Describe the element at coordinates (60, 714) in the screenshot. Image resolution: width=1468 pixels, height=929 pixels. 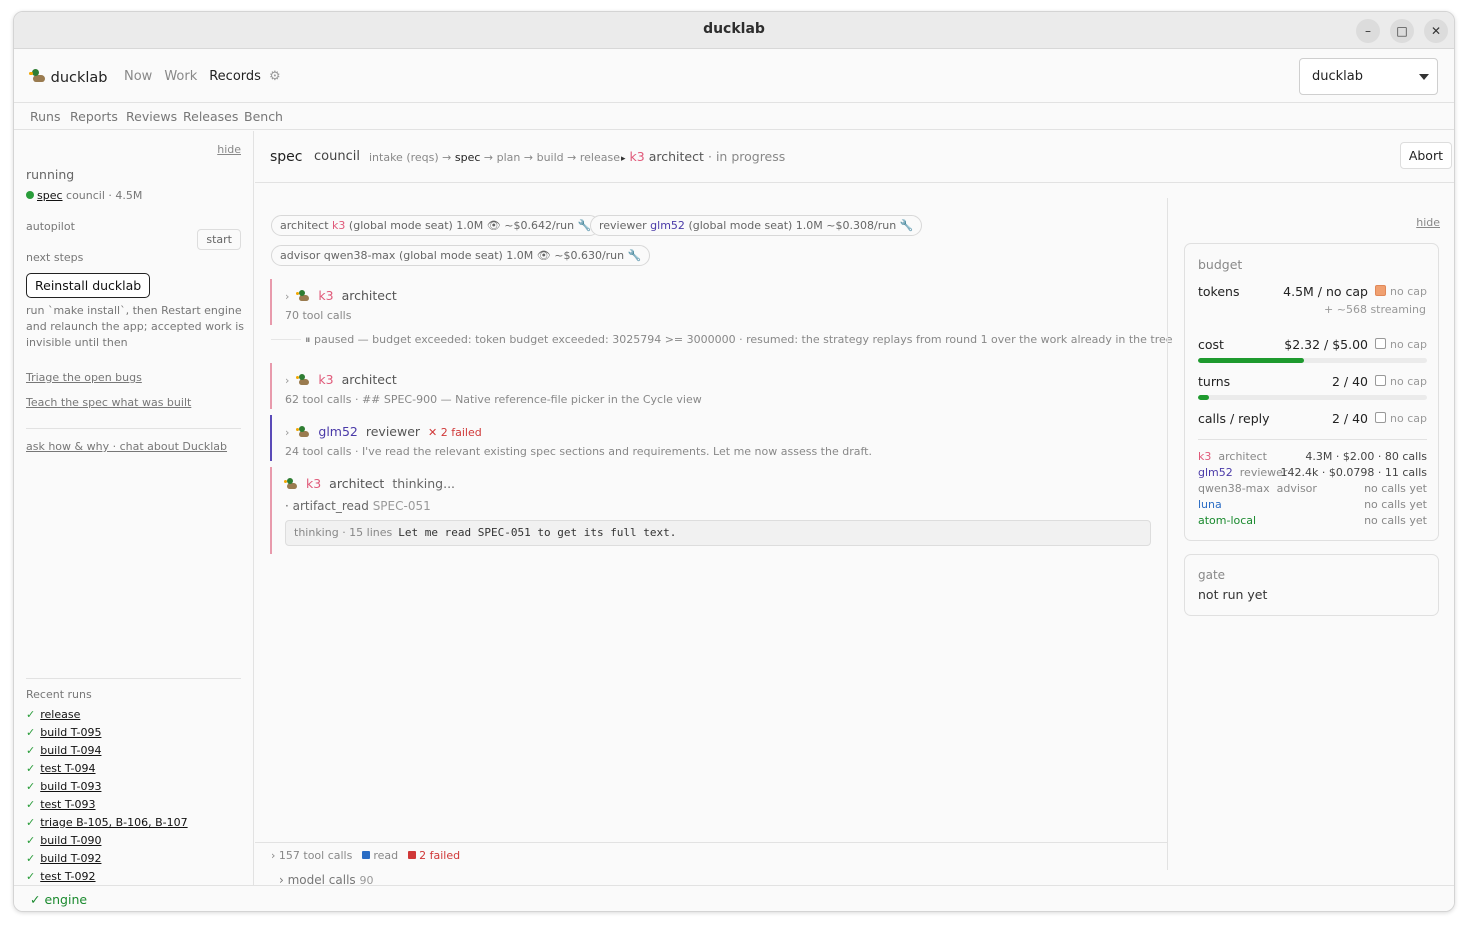
I see `recent-run-link: release` at that location.